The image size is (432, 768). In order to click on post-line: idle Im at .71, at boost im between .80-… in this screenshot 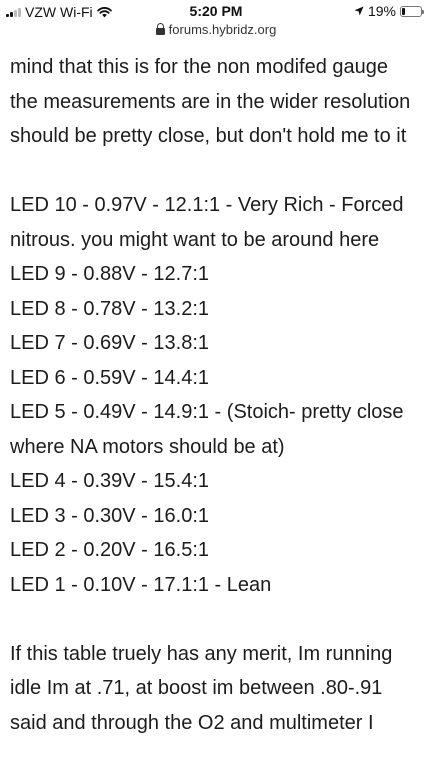, I will do `click(196, 688)`.